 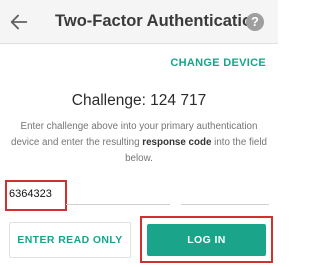 I want to click on change-device-link: CHANGE DEVICE, so click(x=218, y=63).